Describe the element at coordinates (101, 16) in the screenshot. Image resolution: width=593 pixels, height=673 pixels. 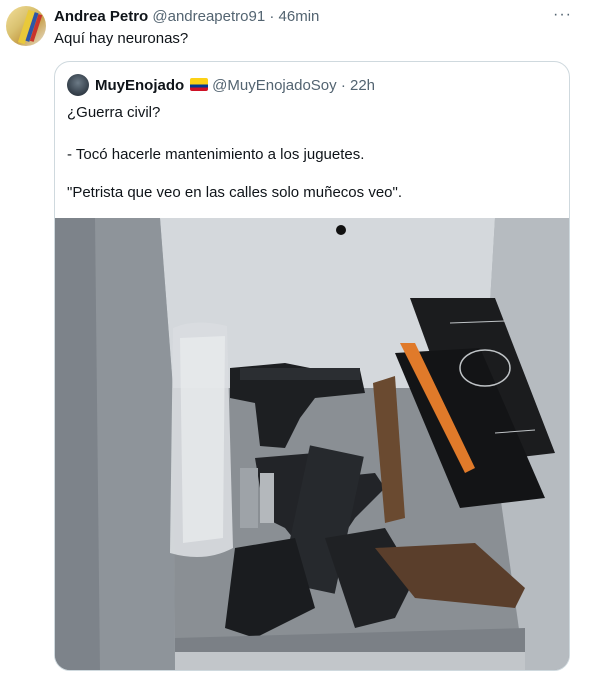
I see `author-name: Andrea Petro` at that location.